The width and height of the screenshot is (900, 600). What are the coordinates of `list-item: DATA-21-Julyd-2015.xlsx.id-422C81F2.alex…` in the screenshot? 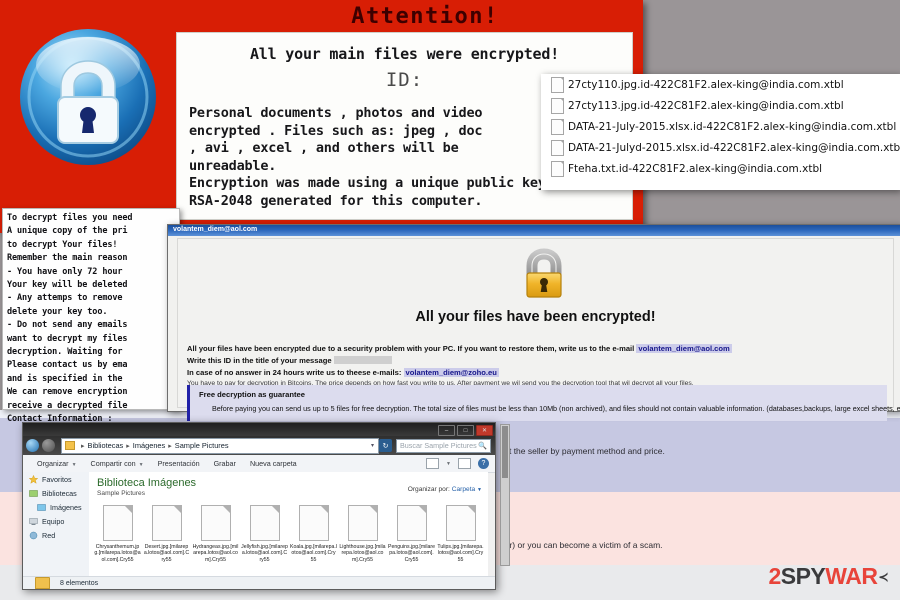 It's located at (720, 147).